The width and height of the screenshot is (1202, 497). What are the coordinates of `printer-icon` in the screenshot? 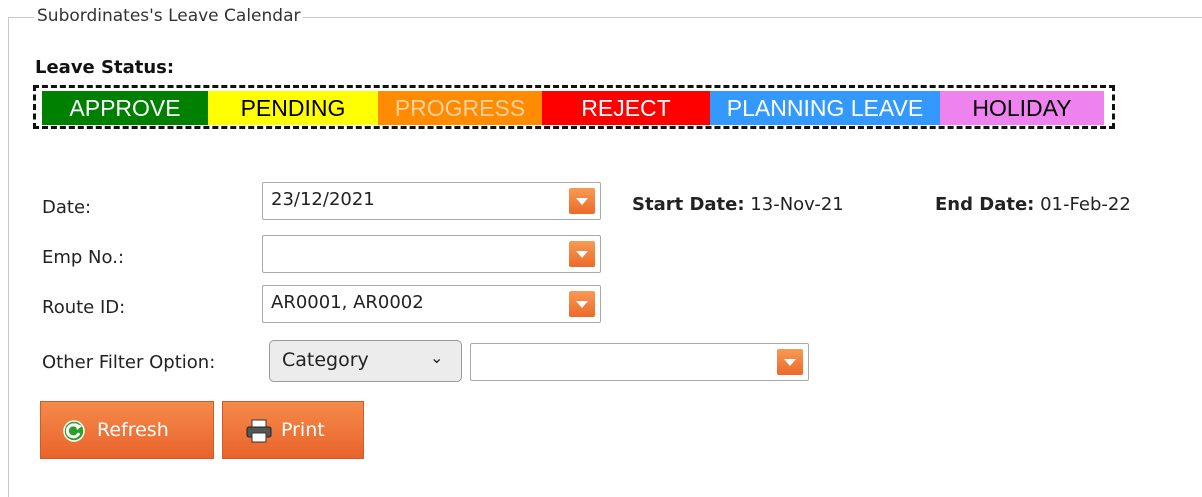 It's located at (259, 431).